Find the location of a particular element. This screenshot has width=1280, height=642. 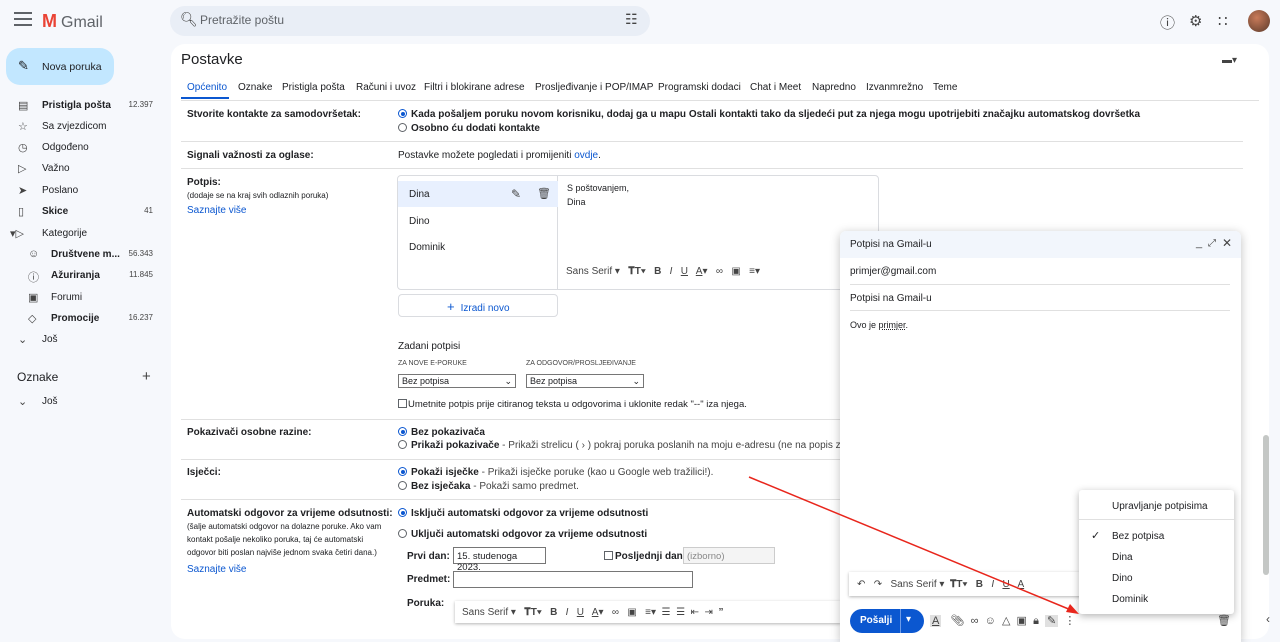

tab-advanced: Napredno is located at coordinates (834, 87).